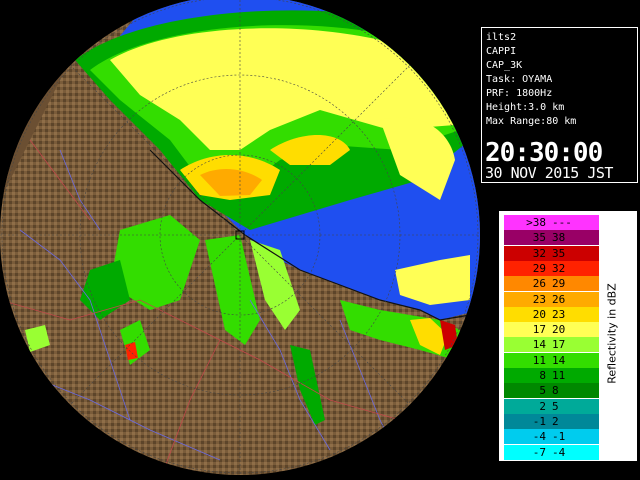 The height and width of the screenshot is (480, 640). I want to click on height-label: Height:3.0 km, so click(525, 107).